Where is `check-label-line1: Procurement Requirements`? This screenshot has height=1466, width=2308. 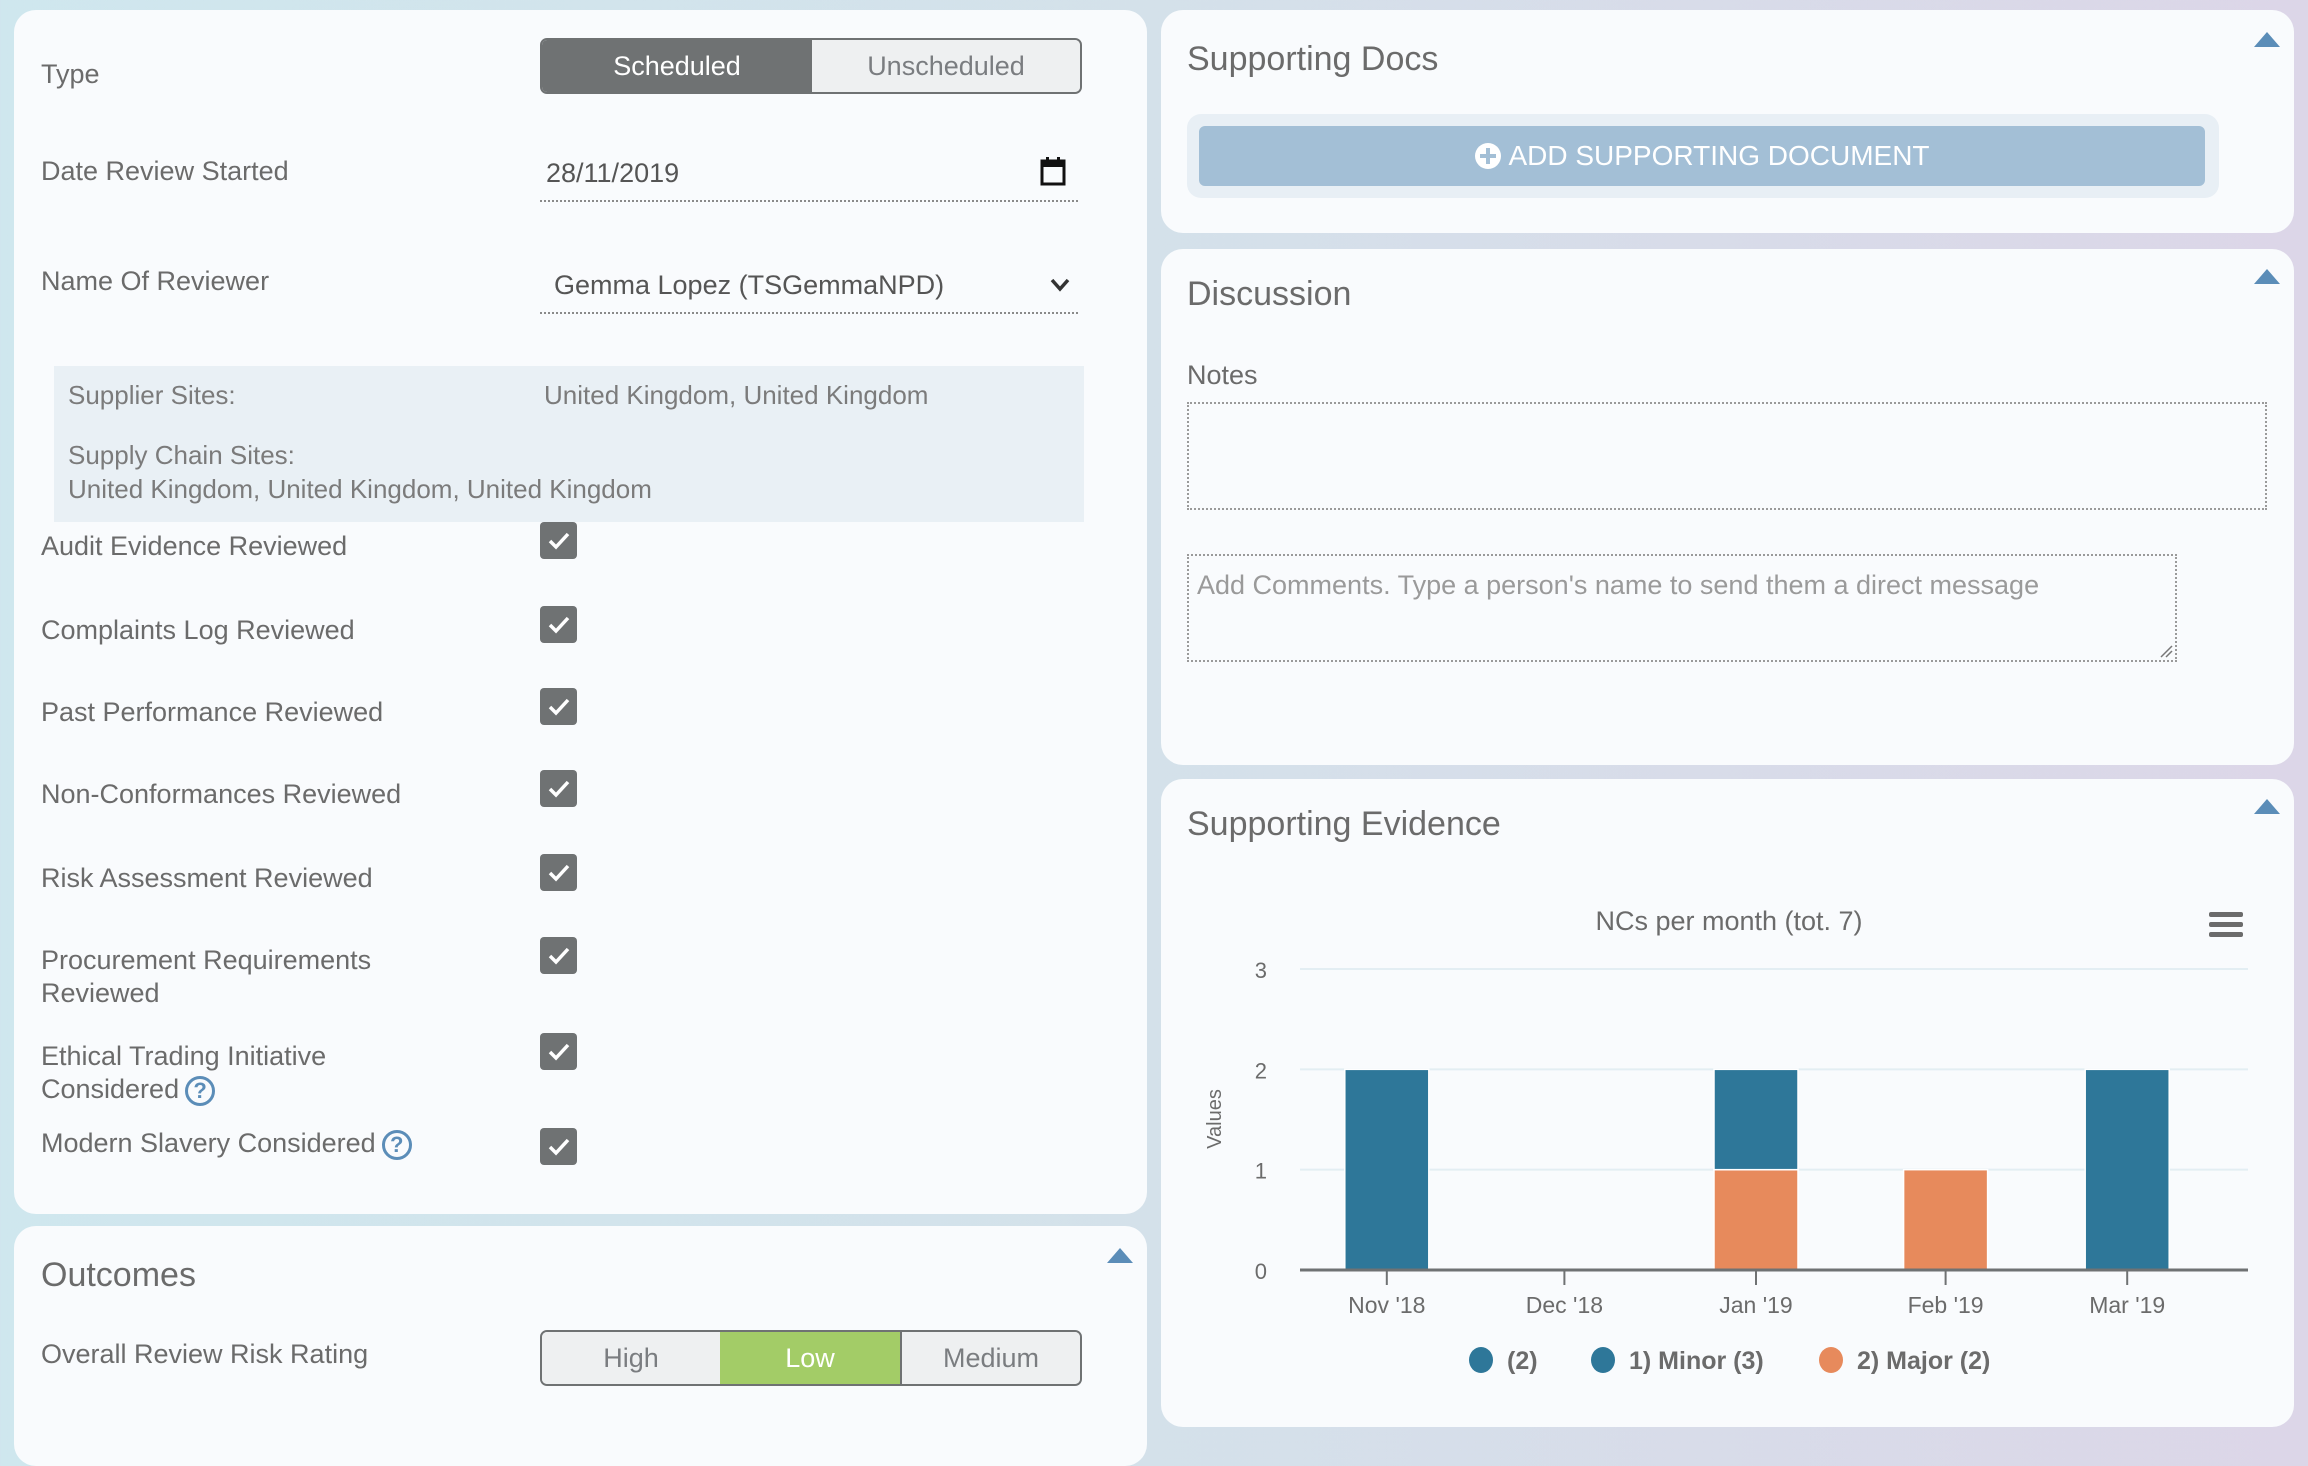 check-label-line1: Procurement Requirements is located at coordinates (206, 960).